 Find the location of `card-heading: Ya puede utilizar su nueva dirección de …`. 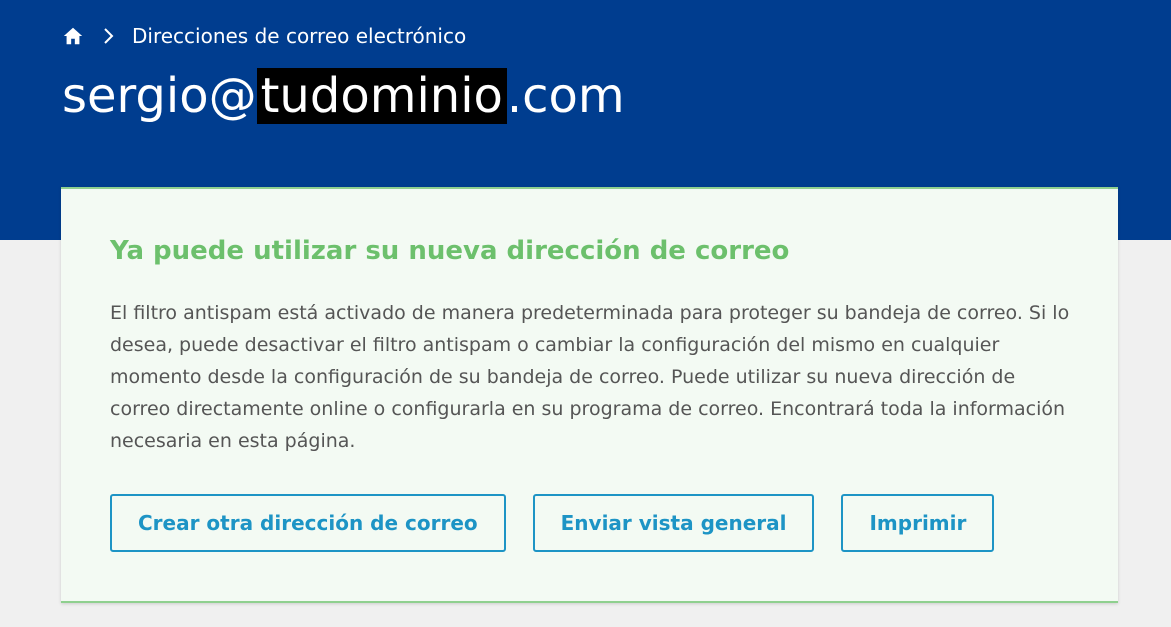

card-heading: Ya puede utilizar su nueva dirección de … is located at coordinates (450, 251).